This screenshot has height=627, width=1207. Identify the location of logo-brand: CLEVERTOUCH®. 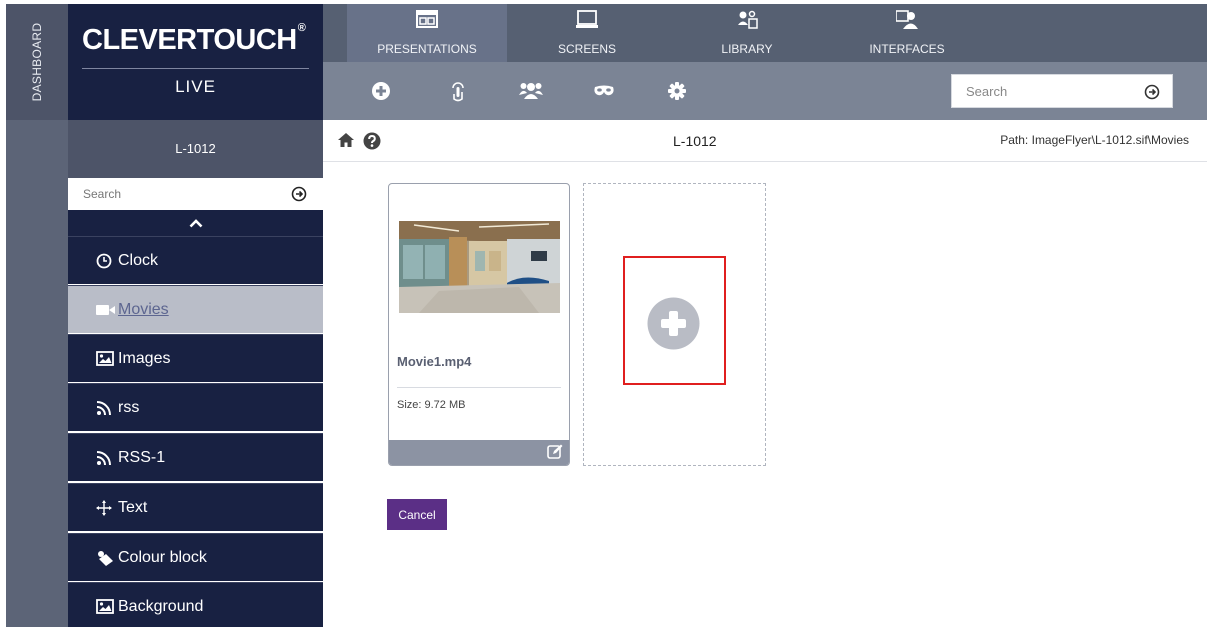
(194, 39).